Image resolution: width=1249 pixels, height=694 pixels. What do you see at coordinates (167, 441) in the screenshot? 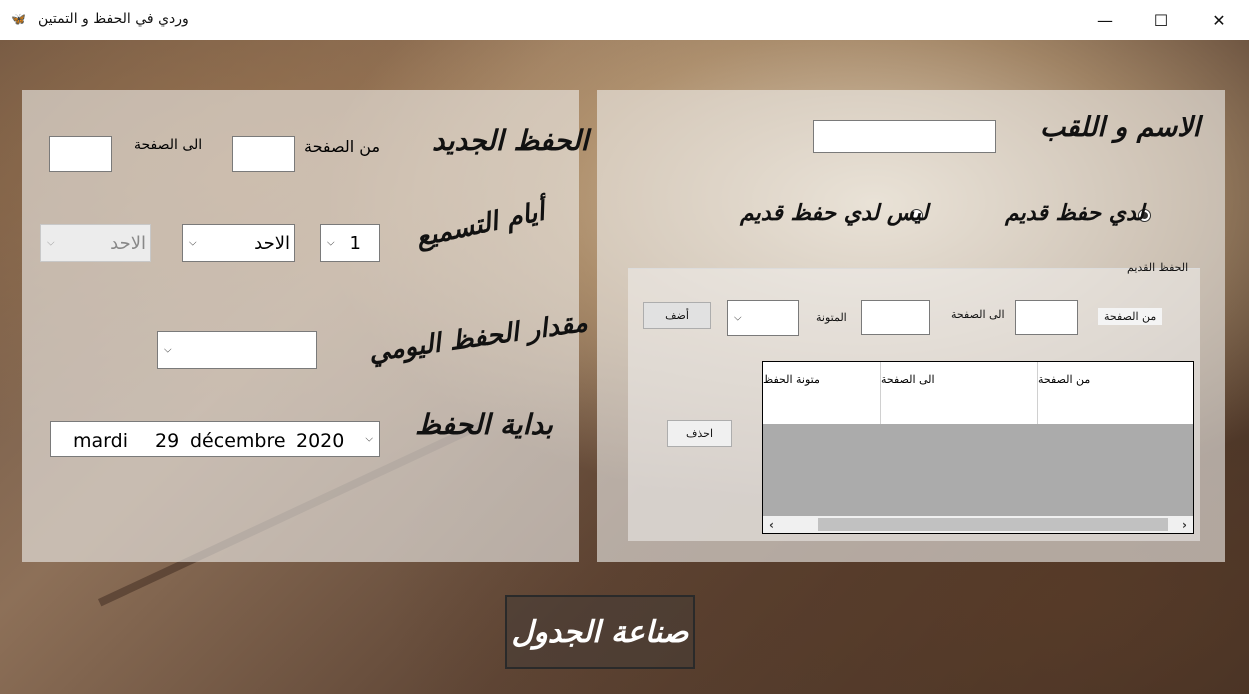
I see `date-day: 29` at bounding box center [167, 441].